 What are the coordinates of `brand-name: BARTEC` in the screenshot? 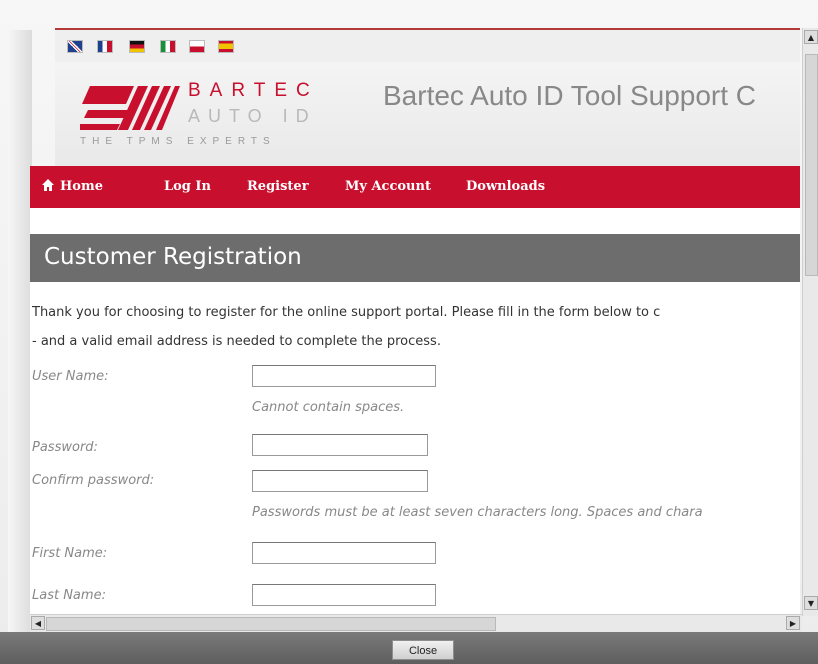 It's located at (253, 90).